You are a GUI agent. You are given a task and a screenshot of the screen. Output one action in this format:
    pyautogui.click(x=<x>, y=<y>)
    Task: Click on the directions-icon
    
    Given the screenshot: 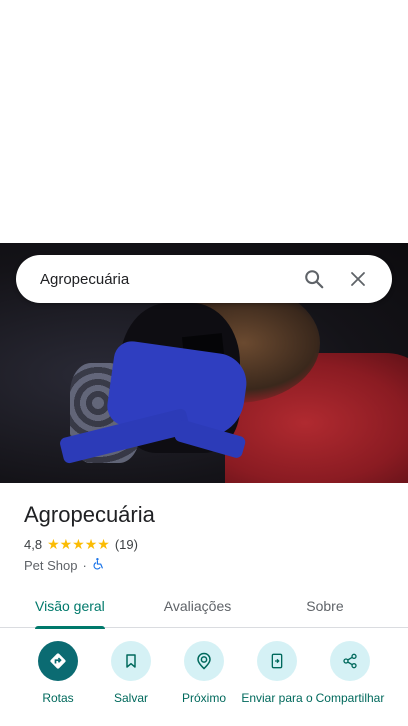 What is the action you would take?
    pyautogui.click(x=58, y=661)
    